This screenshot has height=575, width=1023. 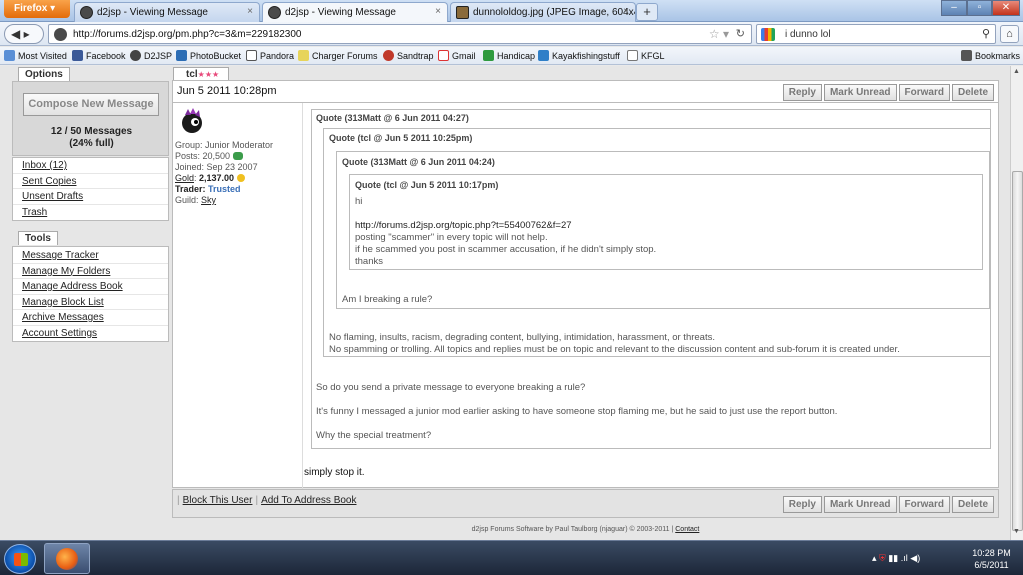 I want to click on windows-logo-icon, so click(x=21, y=559).